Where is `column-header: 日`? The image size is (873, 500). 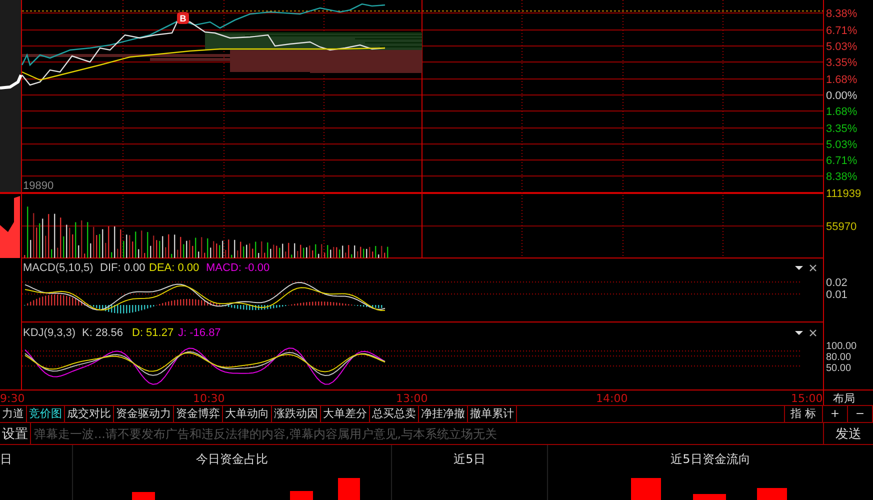 column-header: 日 is located at coordinates (6, 459).